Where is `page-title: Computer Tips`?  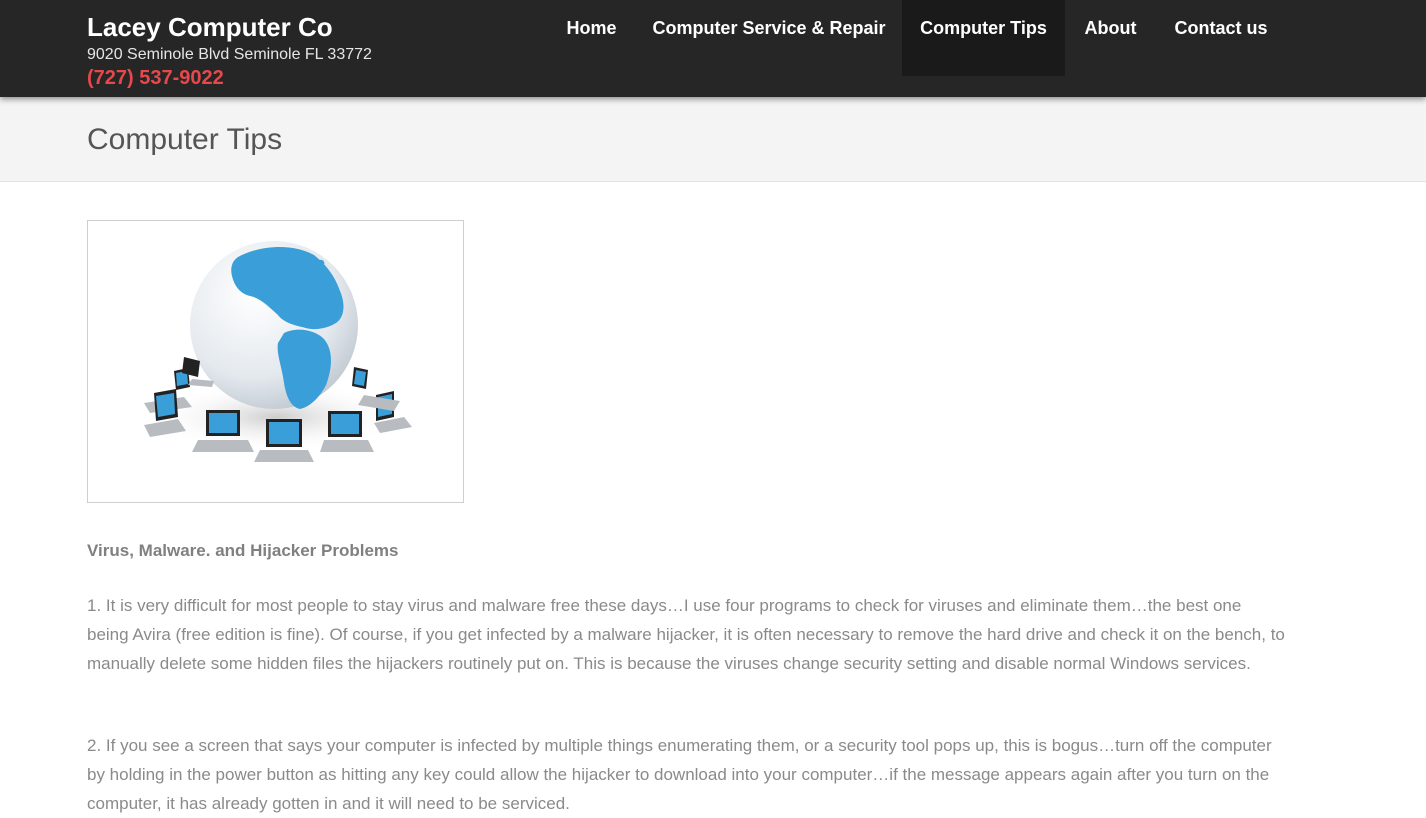
page-title: Computer Tips is located at coordinates (185, 139).